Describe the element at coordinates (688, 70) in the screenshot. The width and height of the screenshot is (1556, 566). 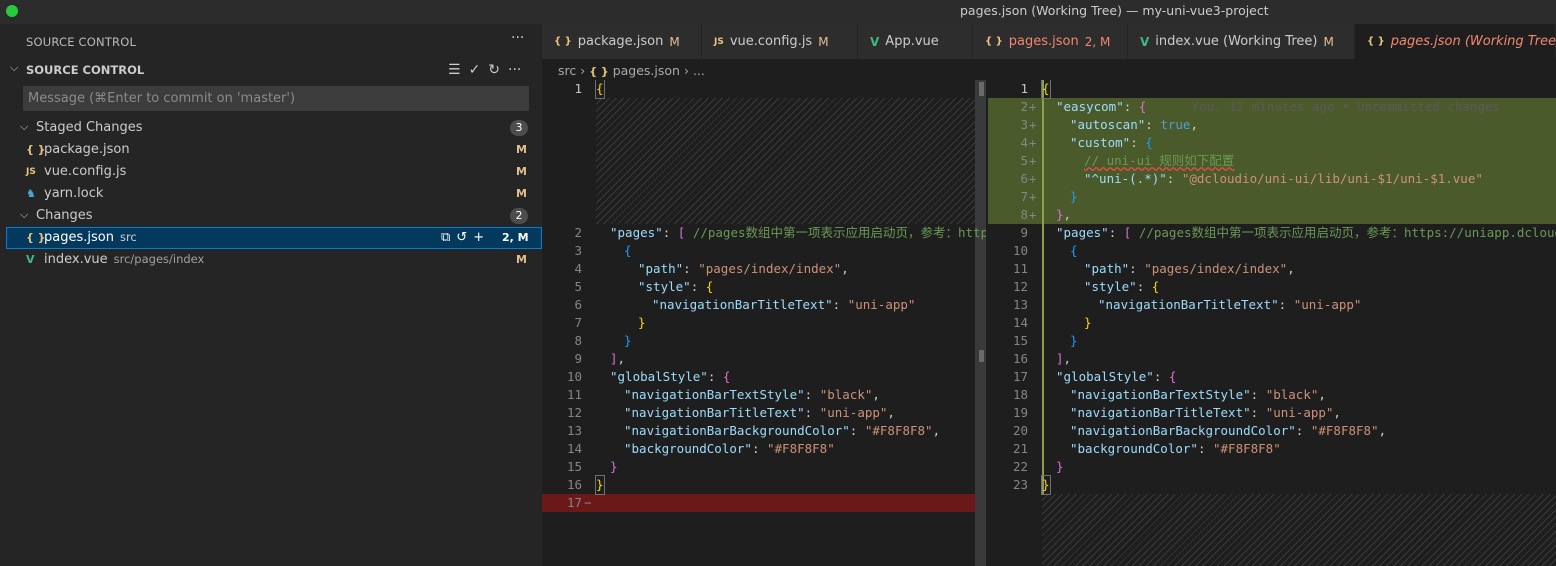
I see `chevron-right-icon: ›` at that location.